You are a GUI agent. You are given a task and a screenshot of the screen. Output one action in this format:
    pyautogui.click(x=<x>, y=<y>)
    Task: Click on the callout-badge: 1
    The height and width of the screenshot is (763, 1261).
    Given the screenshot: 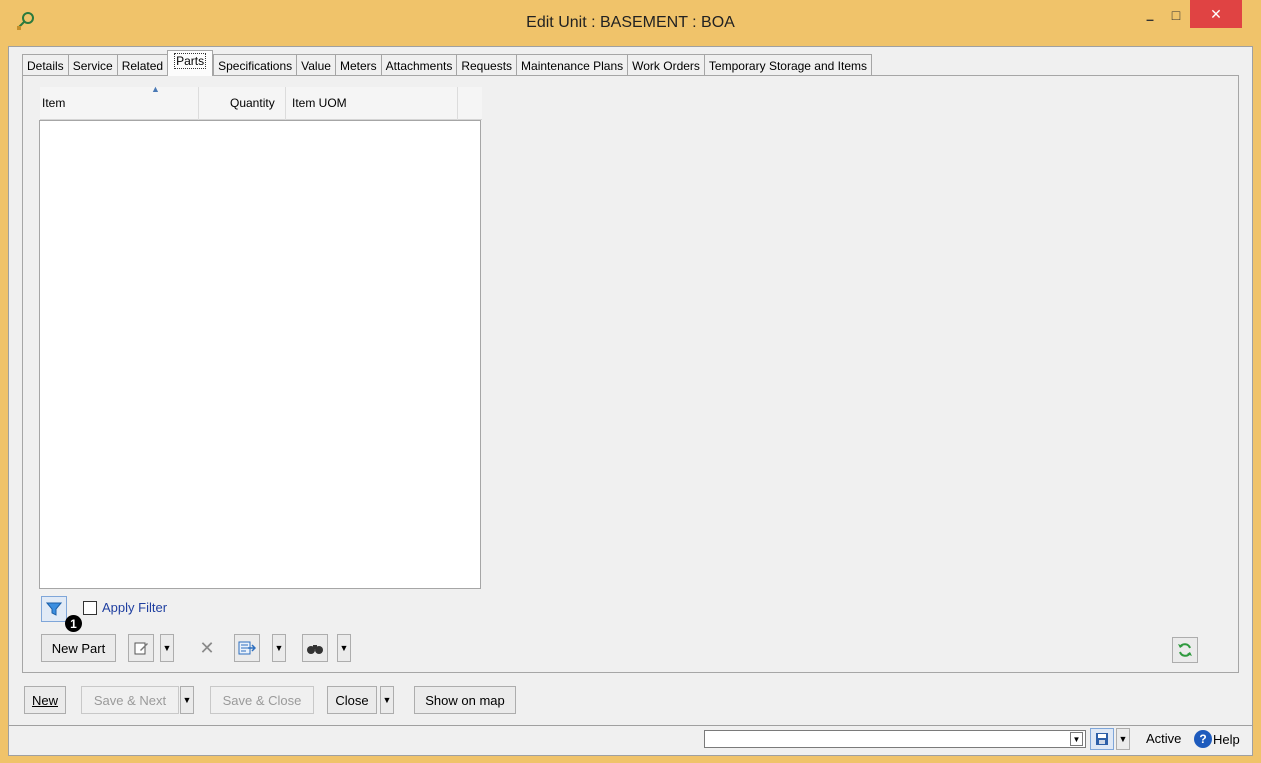 What is the action you would take?
    pyautogui.click(x=73, y=623)
    